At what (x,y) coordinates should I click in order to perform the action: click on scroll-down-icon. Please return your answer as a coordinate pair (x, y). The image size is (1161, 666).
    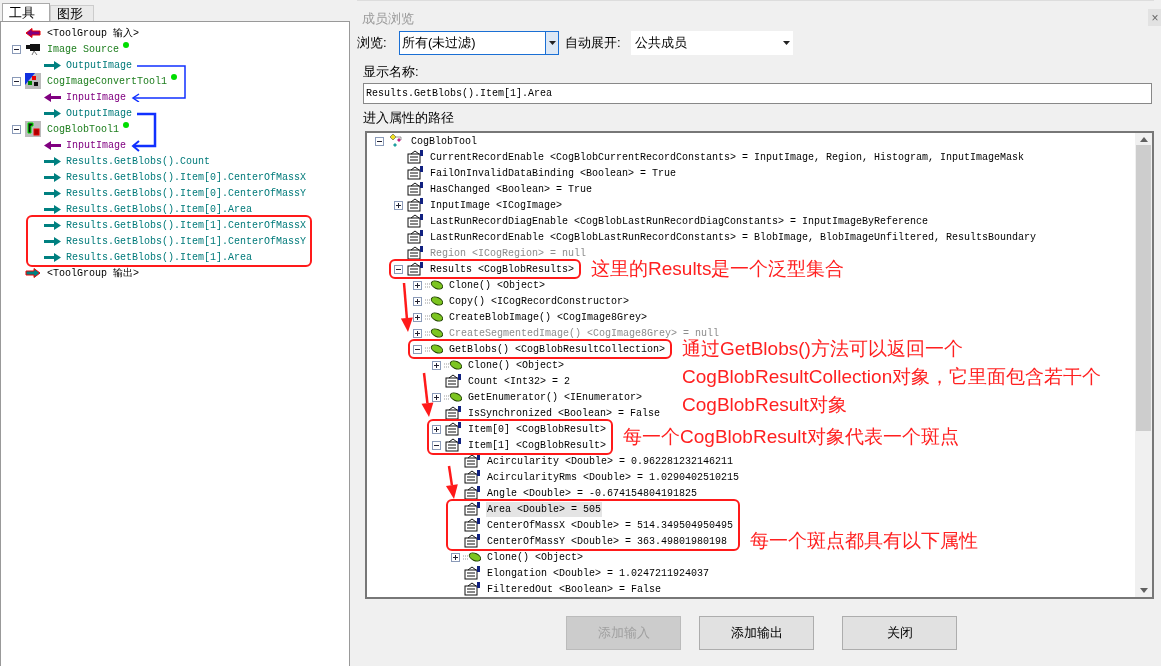
    Looking at the image, I should click on (1143, 590).